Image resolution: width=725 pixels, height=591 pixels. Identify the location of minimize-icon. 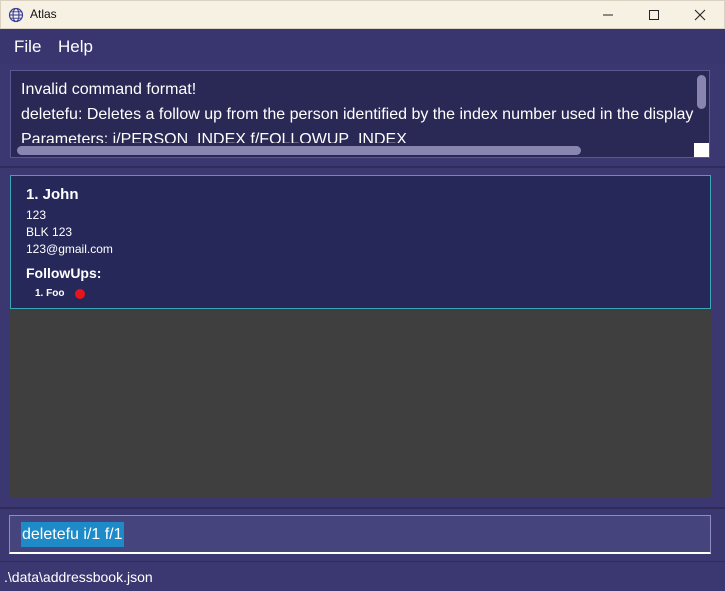
(608, 15).